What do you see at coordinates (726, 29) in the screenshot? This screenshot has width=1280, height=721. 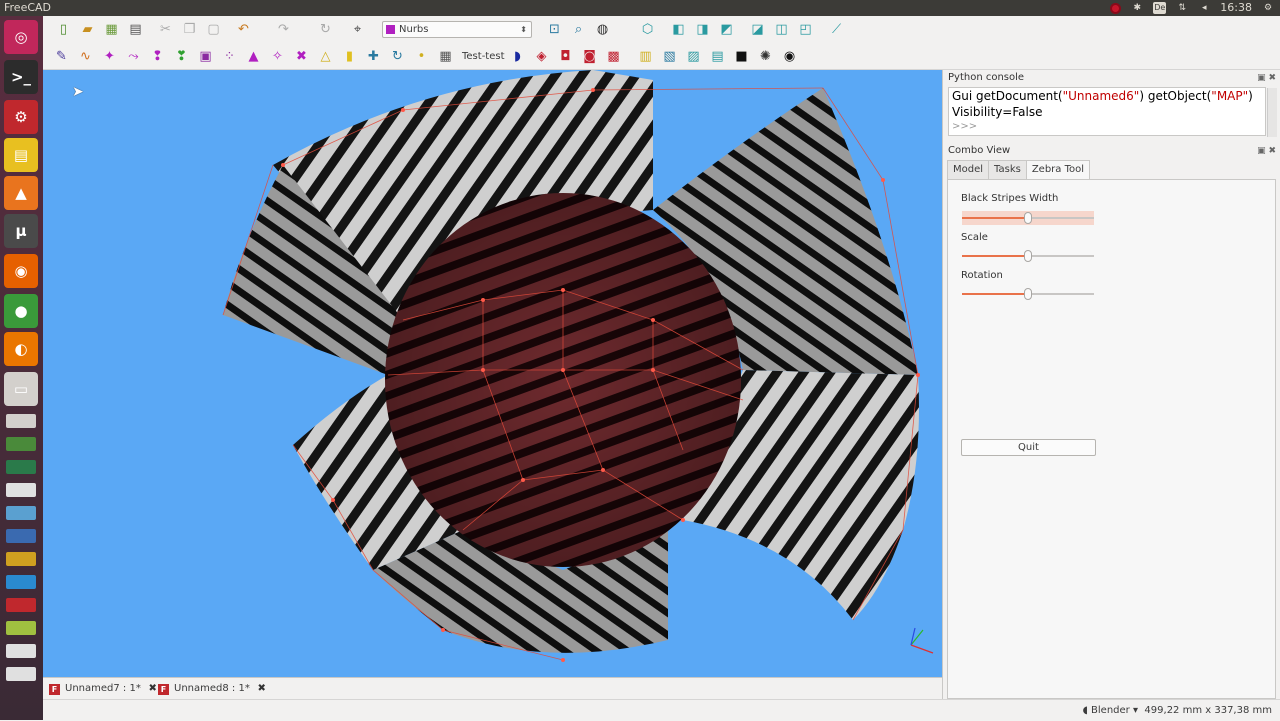 I see `view-right-icon: ◩` at bounding box center [726, 29].